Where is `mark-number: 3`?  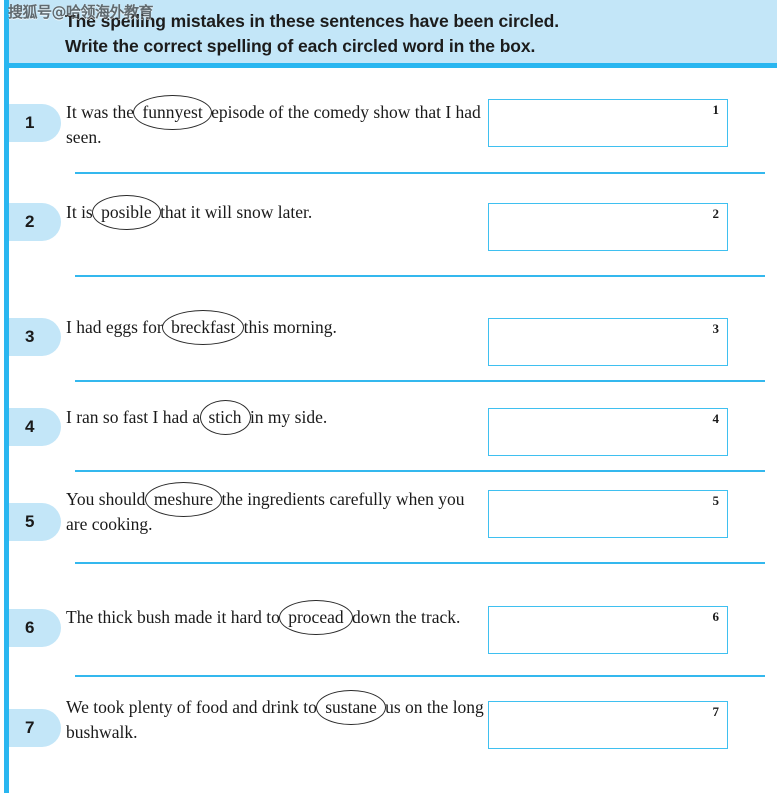 mark-number: 3 is located at coordinates (716, 328).